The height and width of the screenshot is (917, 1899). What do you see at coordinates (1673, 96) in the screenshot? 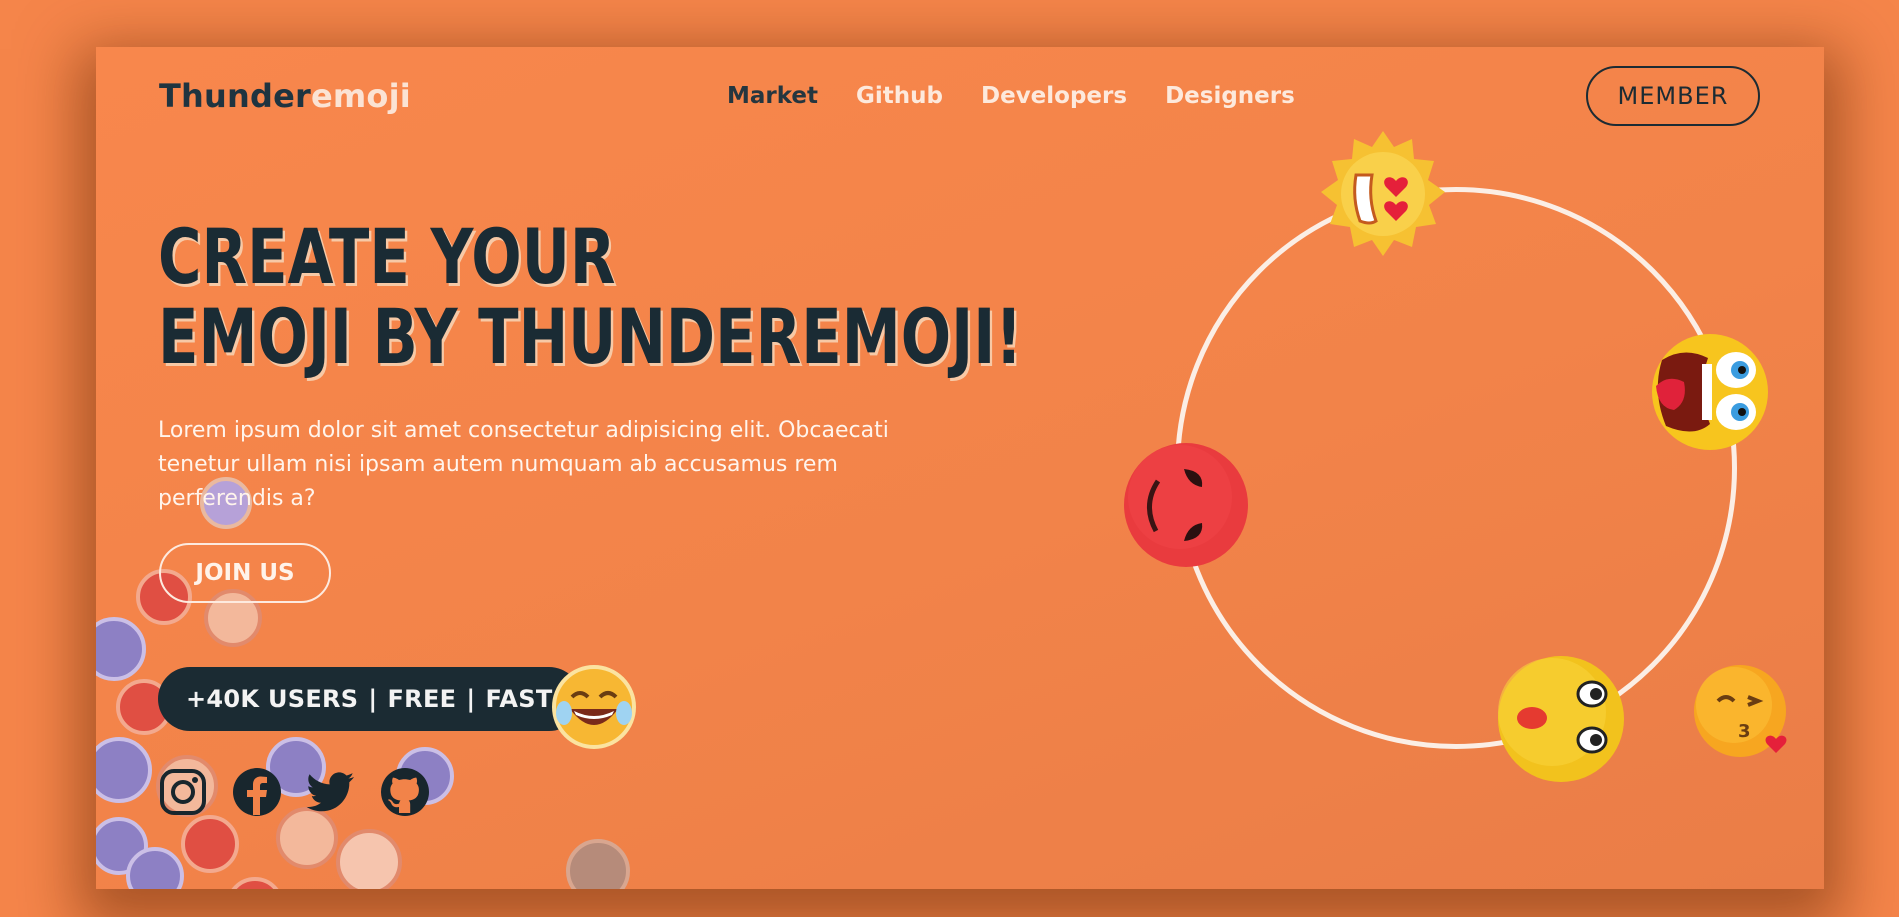
I see `member-button: MEMBER` at bounding box center [1673, 96].